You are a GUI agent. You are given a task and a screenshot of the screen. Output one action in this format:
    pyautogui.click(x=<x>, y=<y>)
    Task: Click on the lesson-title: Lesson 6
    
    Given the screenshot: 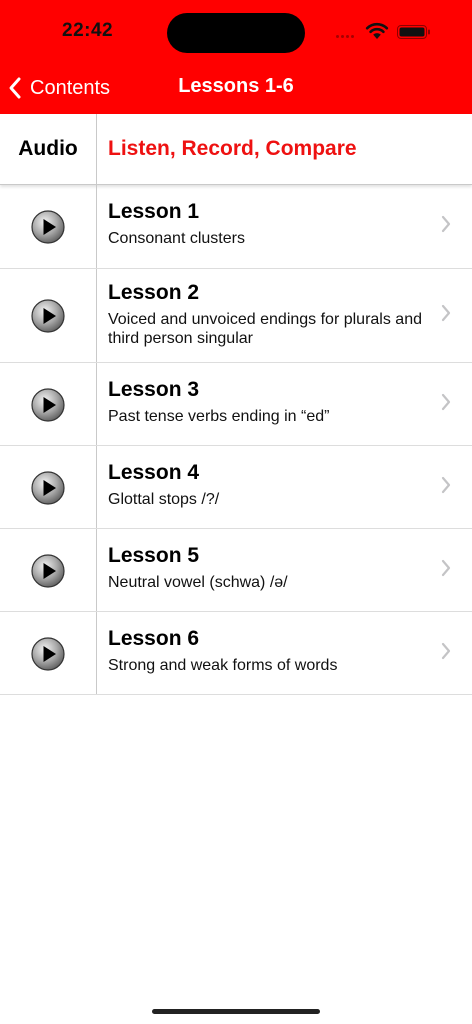 What is the action you would take?
    pyautogui.click(x=154, y=638)
    